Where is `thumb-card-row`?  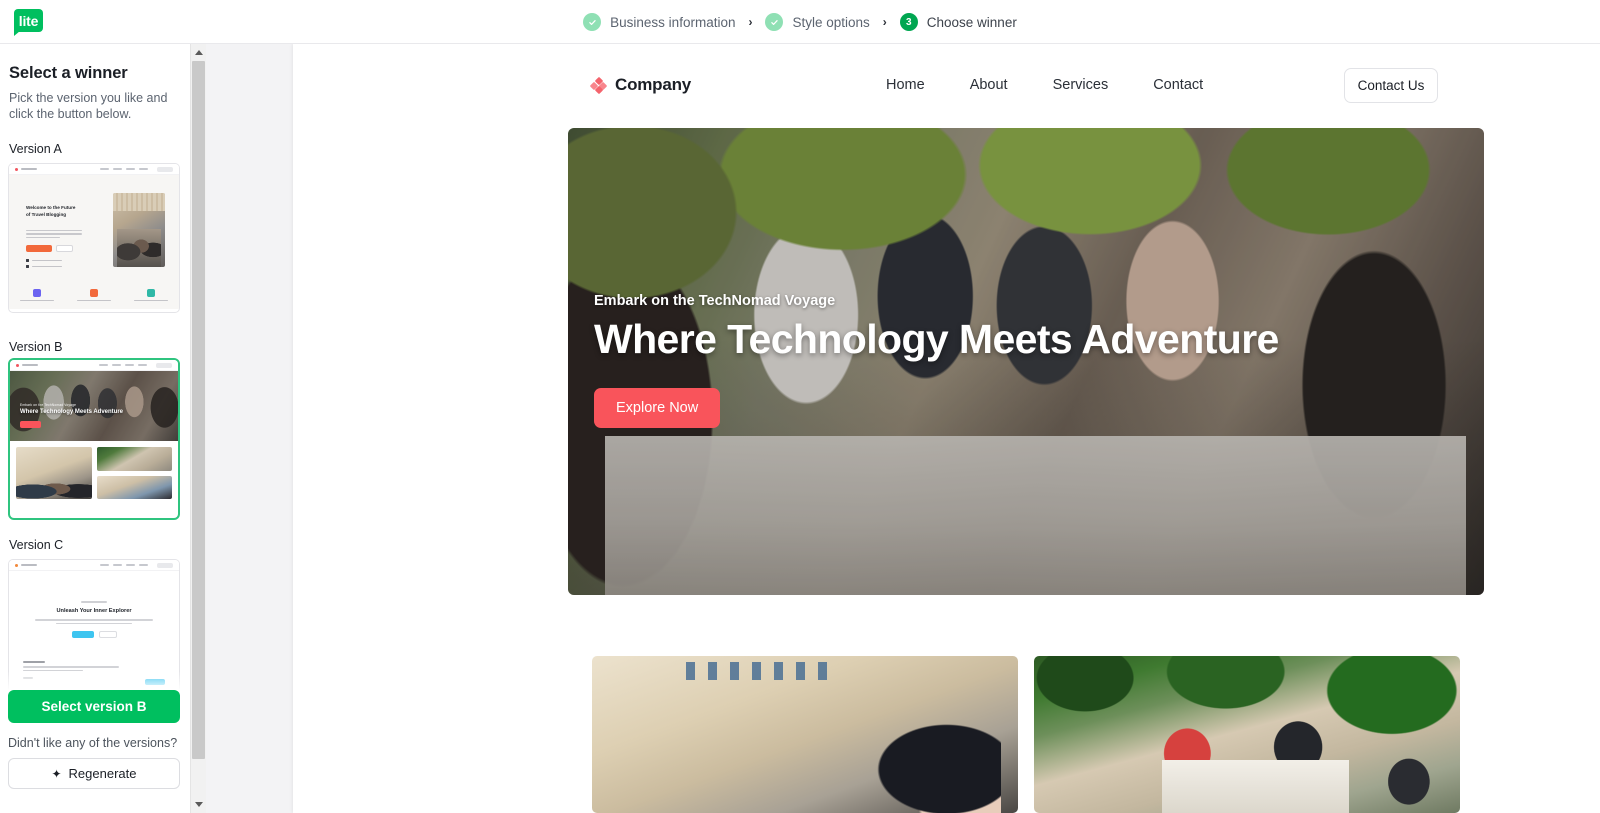 thumb-card-row is located at coordinates (94, 294).